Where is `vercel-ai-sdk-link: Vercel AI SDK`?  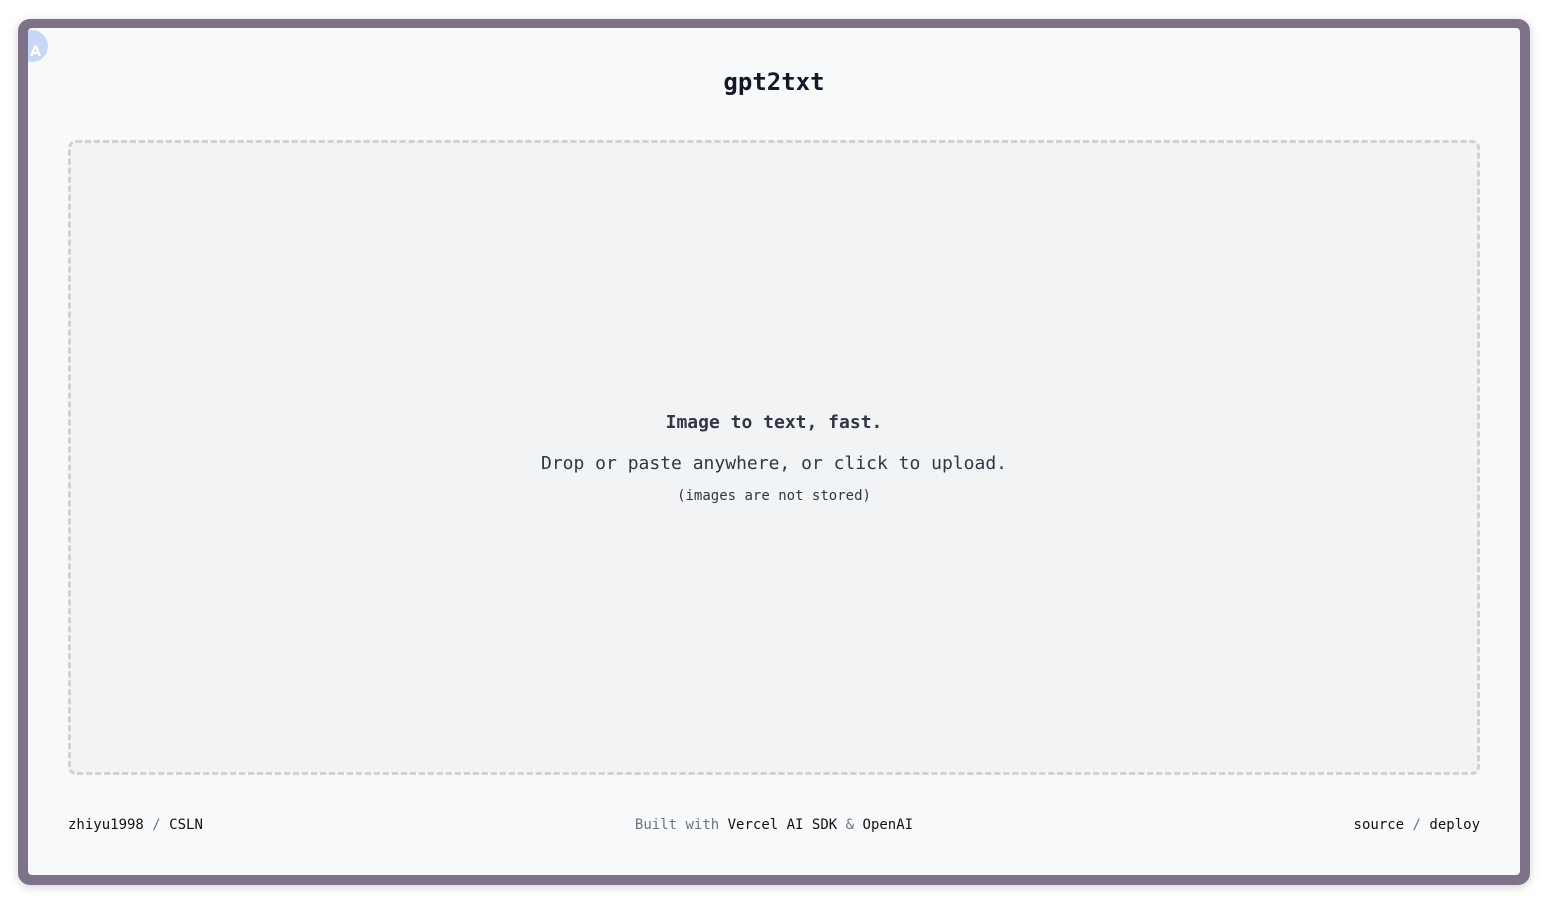 vercel-ai-sdk-link: Vercel AI SDK is located at coordinates (783, 825).